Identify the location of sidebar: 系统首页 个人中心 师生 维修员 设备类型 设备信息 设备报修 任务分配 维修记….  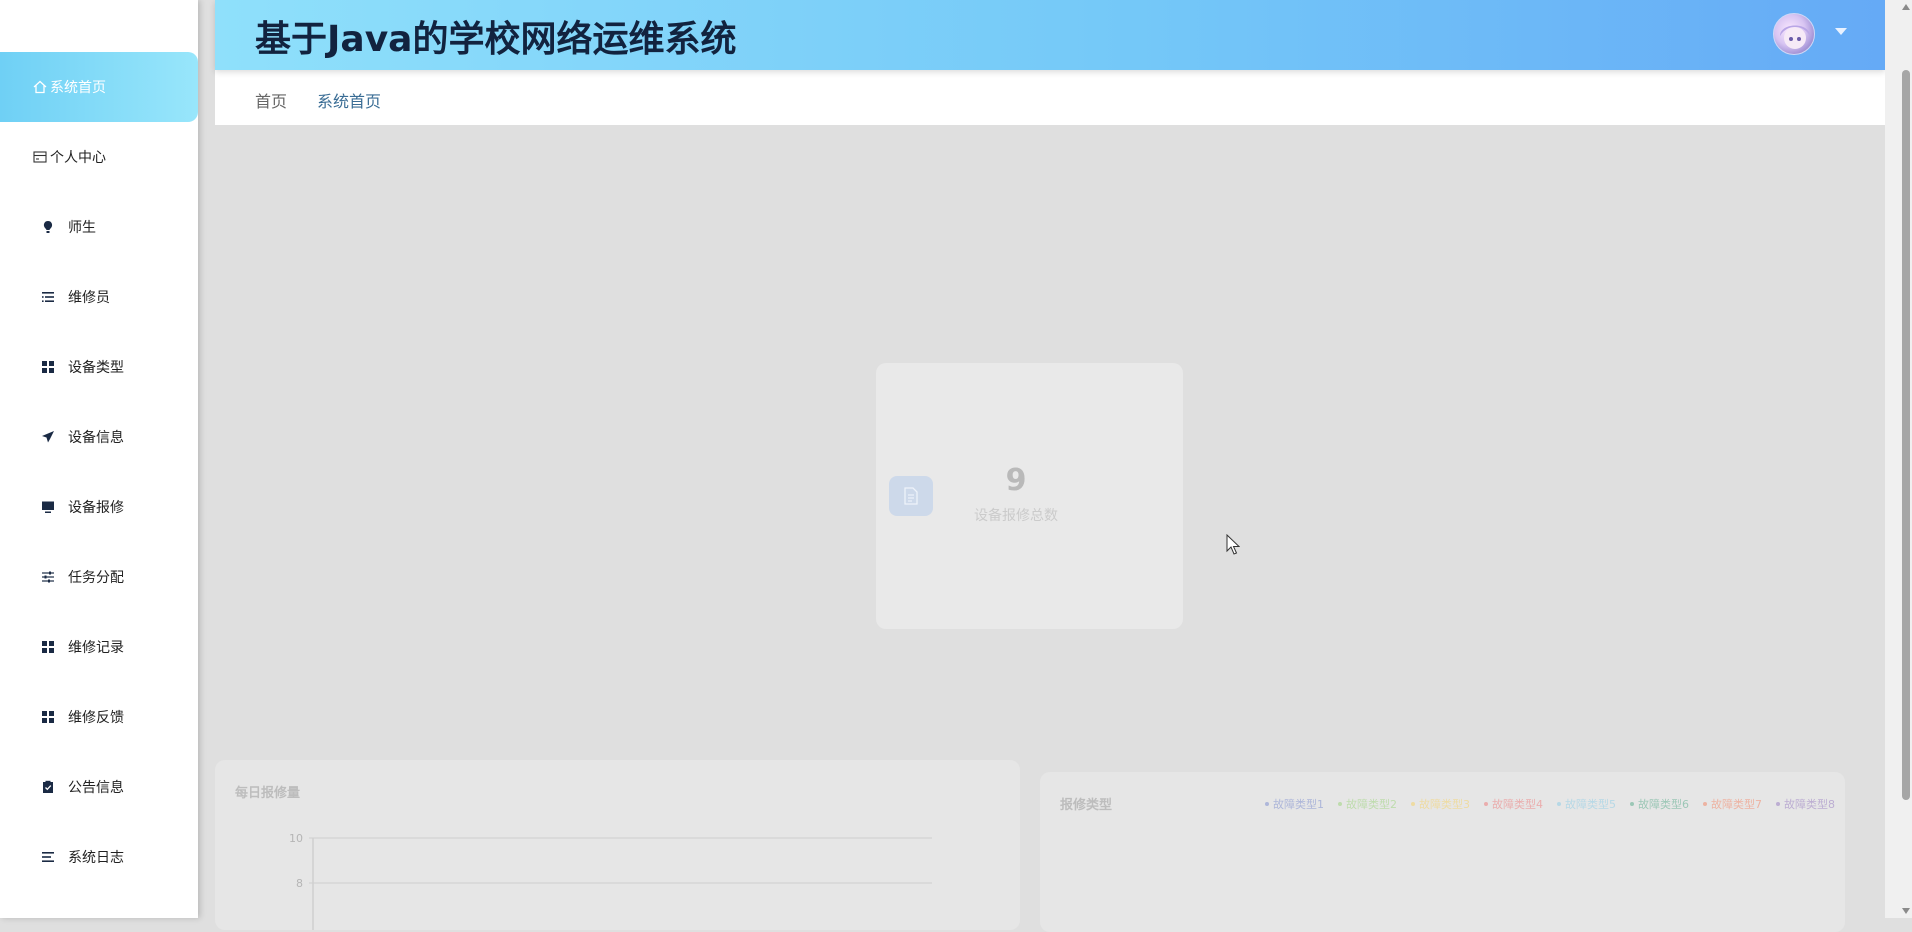
(99, 459).